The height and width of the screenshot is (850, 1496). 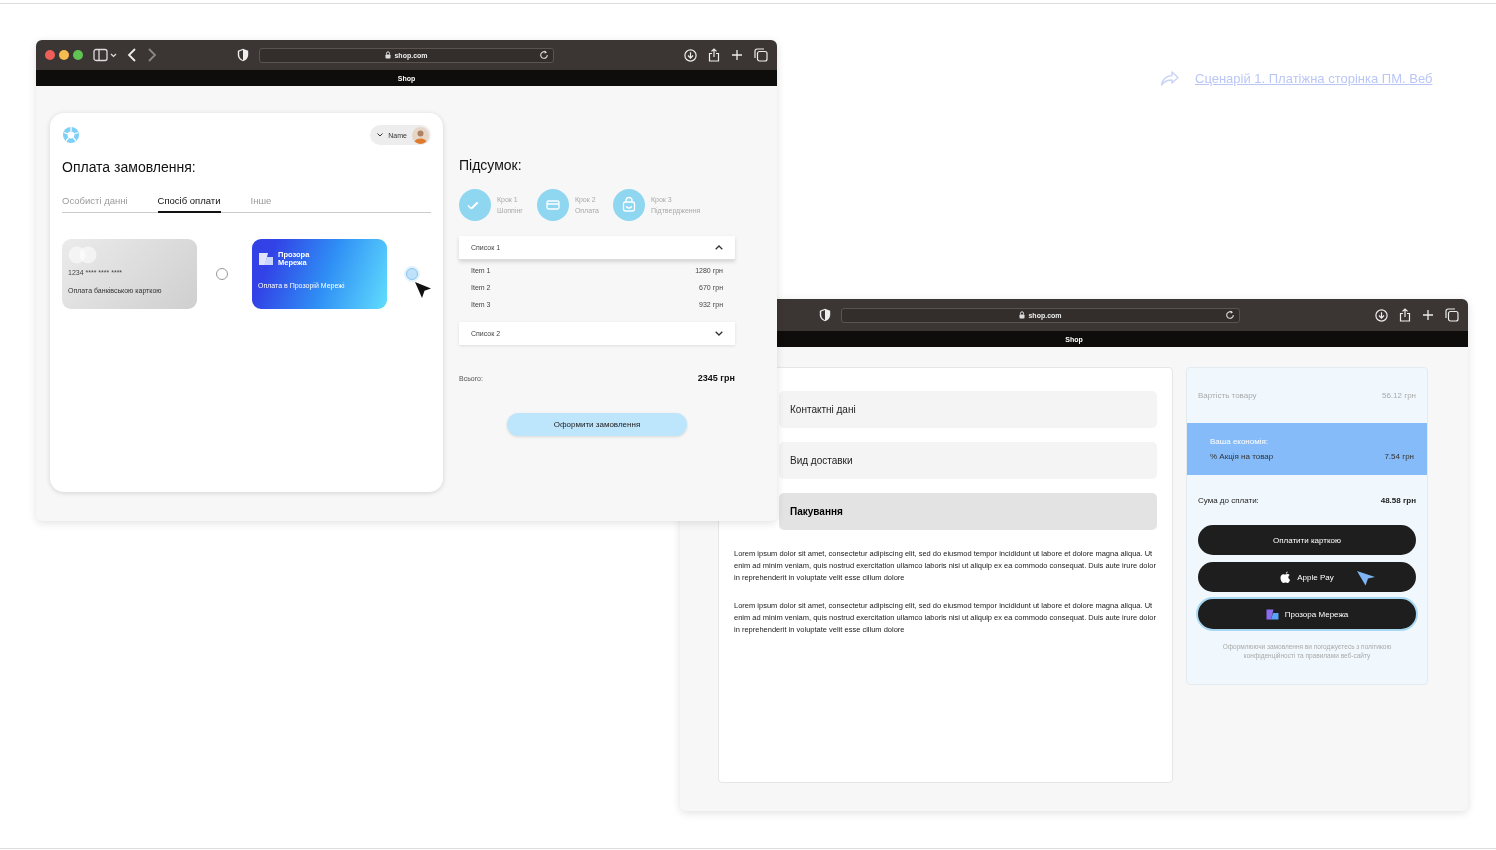 What do you see at coordinates (1399, 456) in the screenshot?
I see `discount-value: 7.54 грн` at bounding box center [1399, 456].